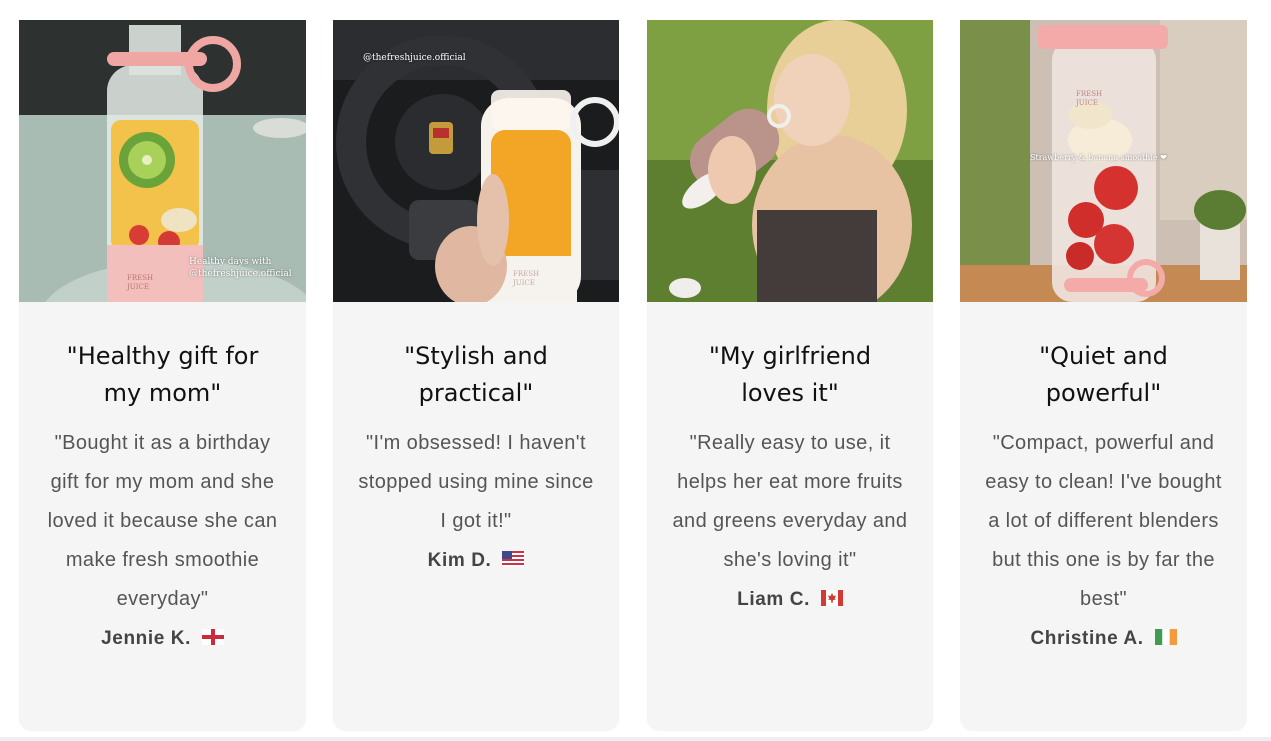  I want to click on review-headline: "Healthy gift for my mom", so click(162, 374).